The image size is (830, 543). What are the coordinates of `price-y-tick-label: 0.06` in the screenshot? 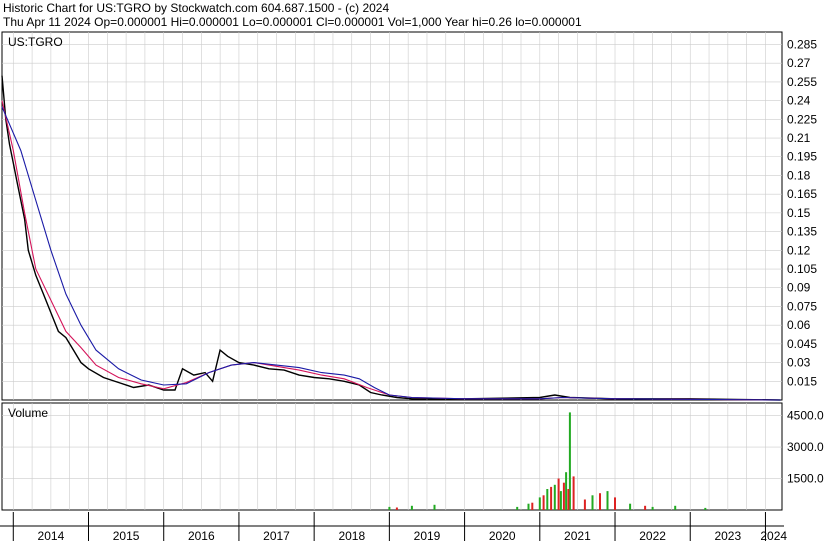 It's located at (799, 325).